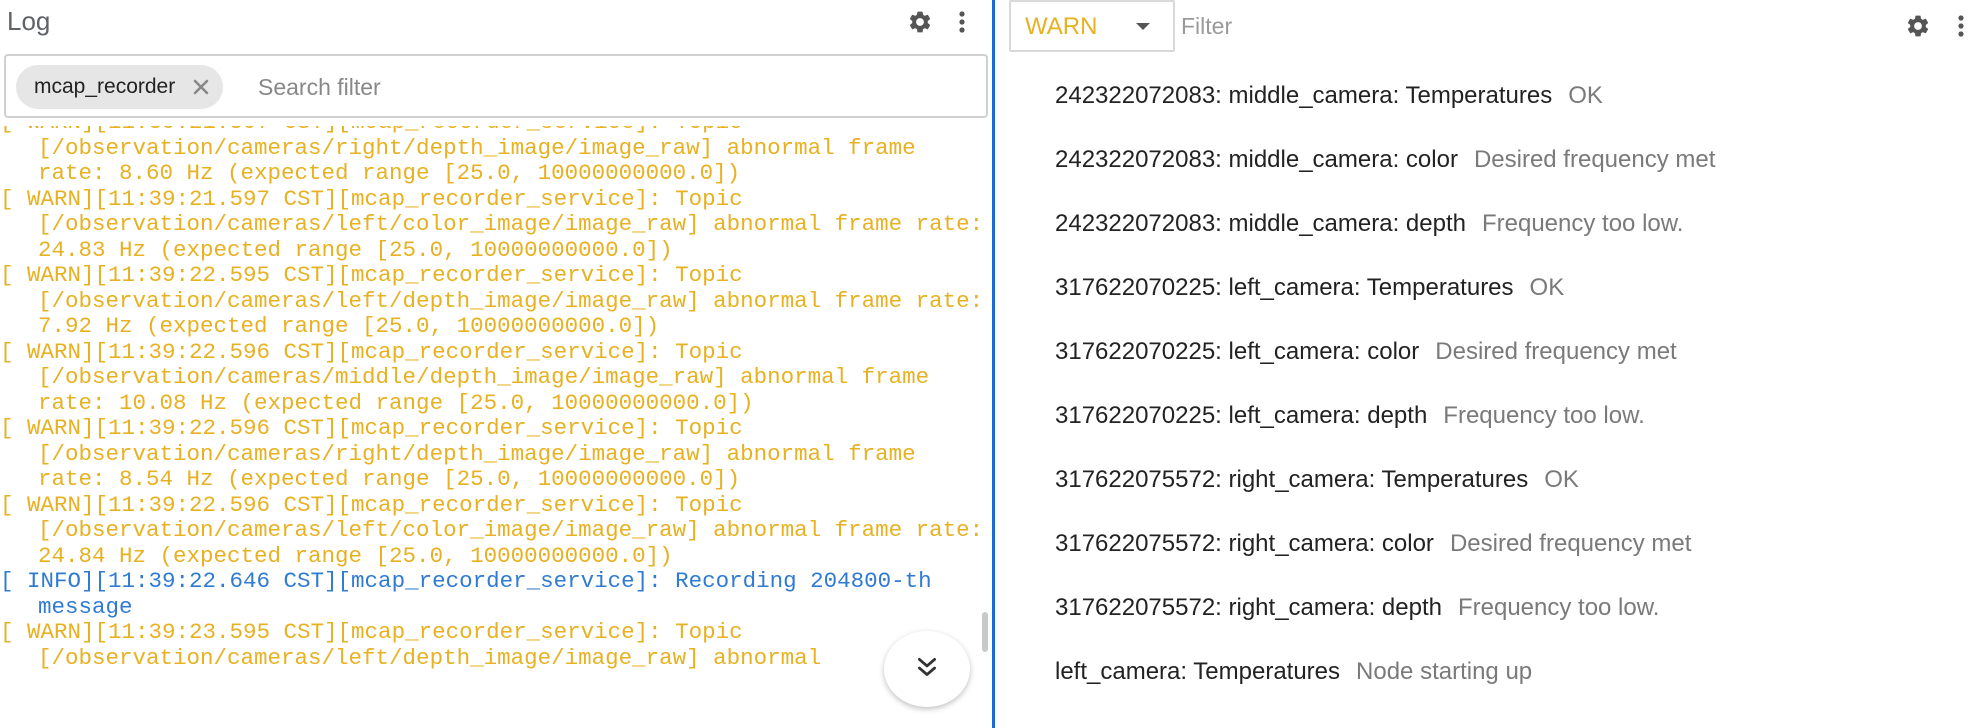  I want to click on diagnostic-name: 317622075572: right_camera: Temperatures, so click(1292, 479).